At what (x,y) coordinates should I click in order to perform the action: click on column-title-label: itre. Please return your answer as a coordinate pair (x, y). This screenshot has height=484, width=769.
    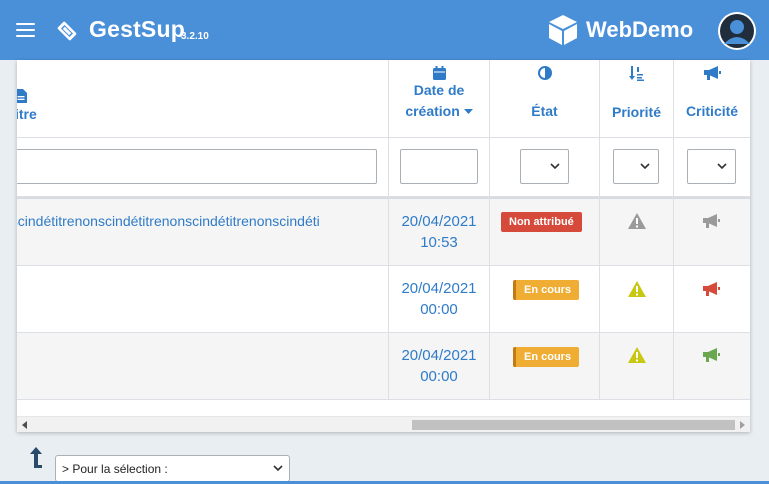
    Looking at the image, I should click on (27, 114).